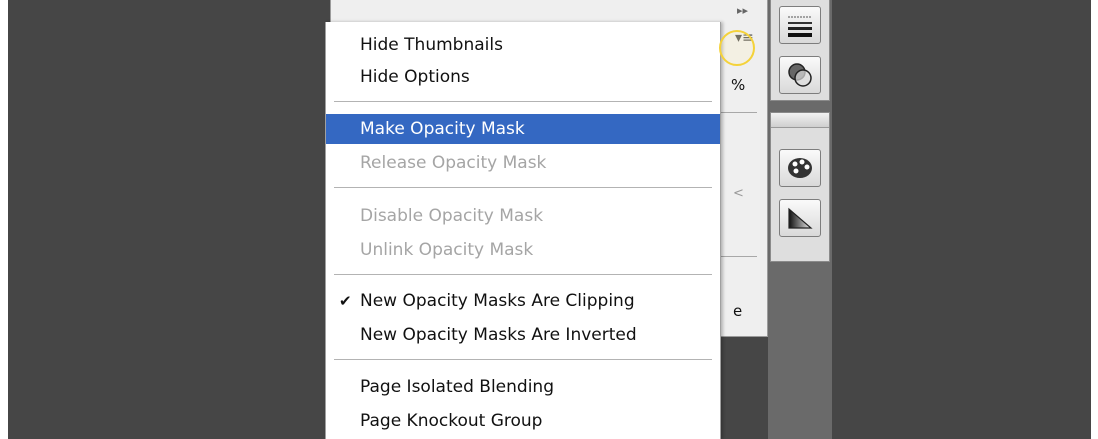  Describe the element at coordinates (742, 10) in the screenshot. I see `collapse-panel-icon: ▸▸` at that location.